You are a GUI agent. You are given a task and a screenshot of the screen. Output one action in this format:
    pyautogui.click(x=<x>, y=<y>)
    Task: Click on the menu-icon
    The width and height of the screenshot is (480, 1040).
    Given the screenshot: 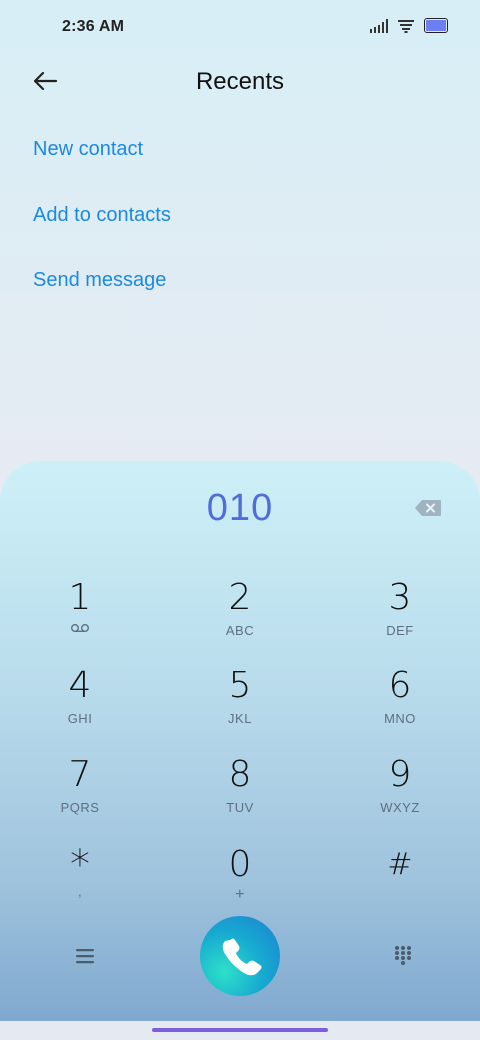 What is the action you would take?
    pyautogui.click(x=85, y=956)
    